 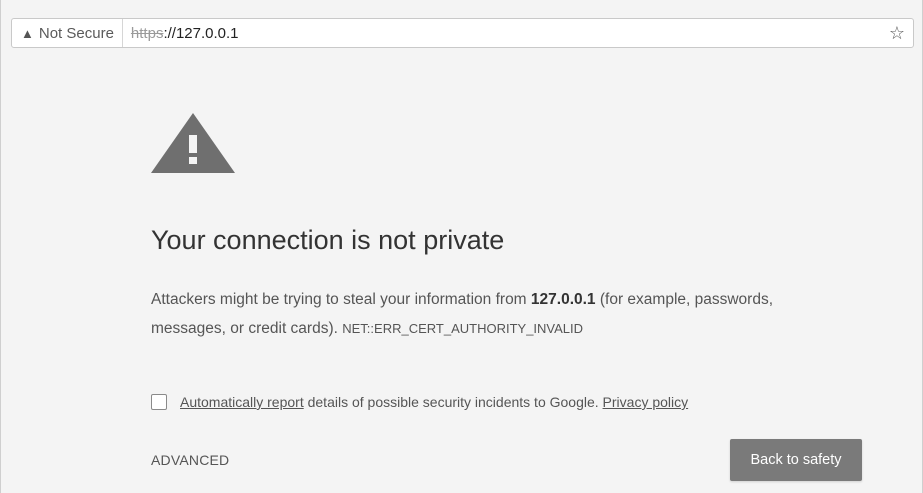 What do you see at coordinates (76, 33) in the screenshot?
I see `not-secure-label: Not Secure` at bounding box center [76, 33].